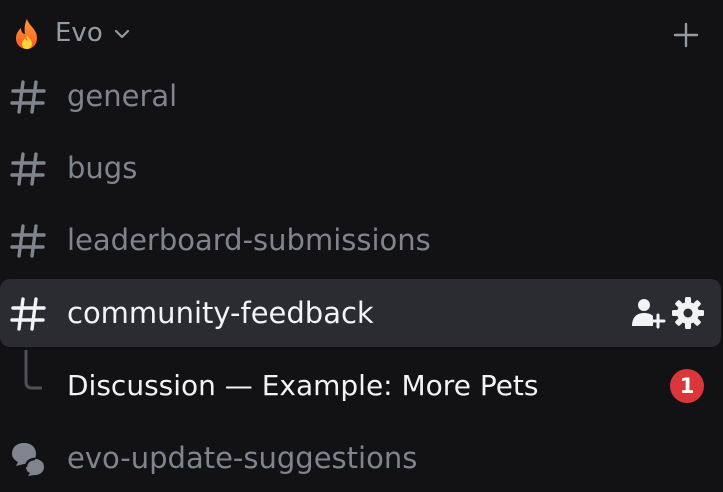 Image resolution: width=723 pixels, height=492 pixels. Describe the element at coordinates (686, 35) in the screenshot. I see `plus-icon` at that location.